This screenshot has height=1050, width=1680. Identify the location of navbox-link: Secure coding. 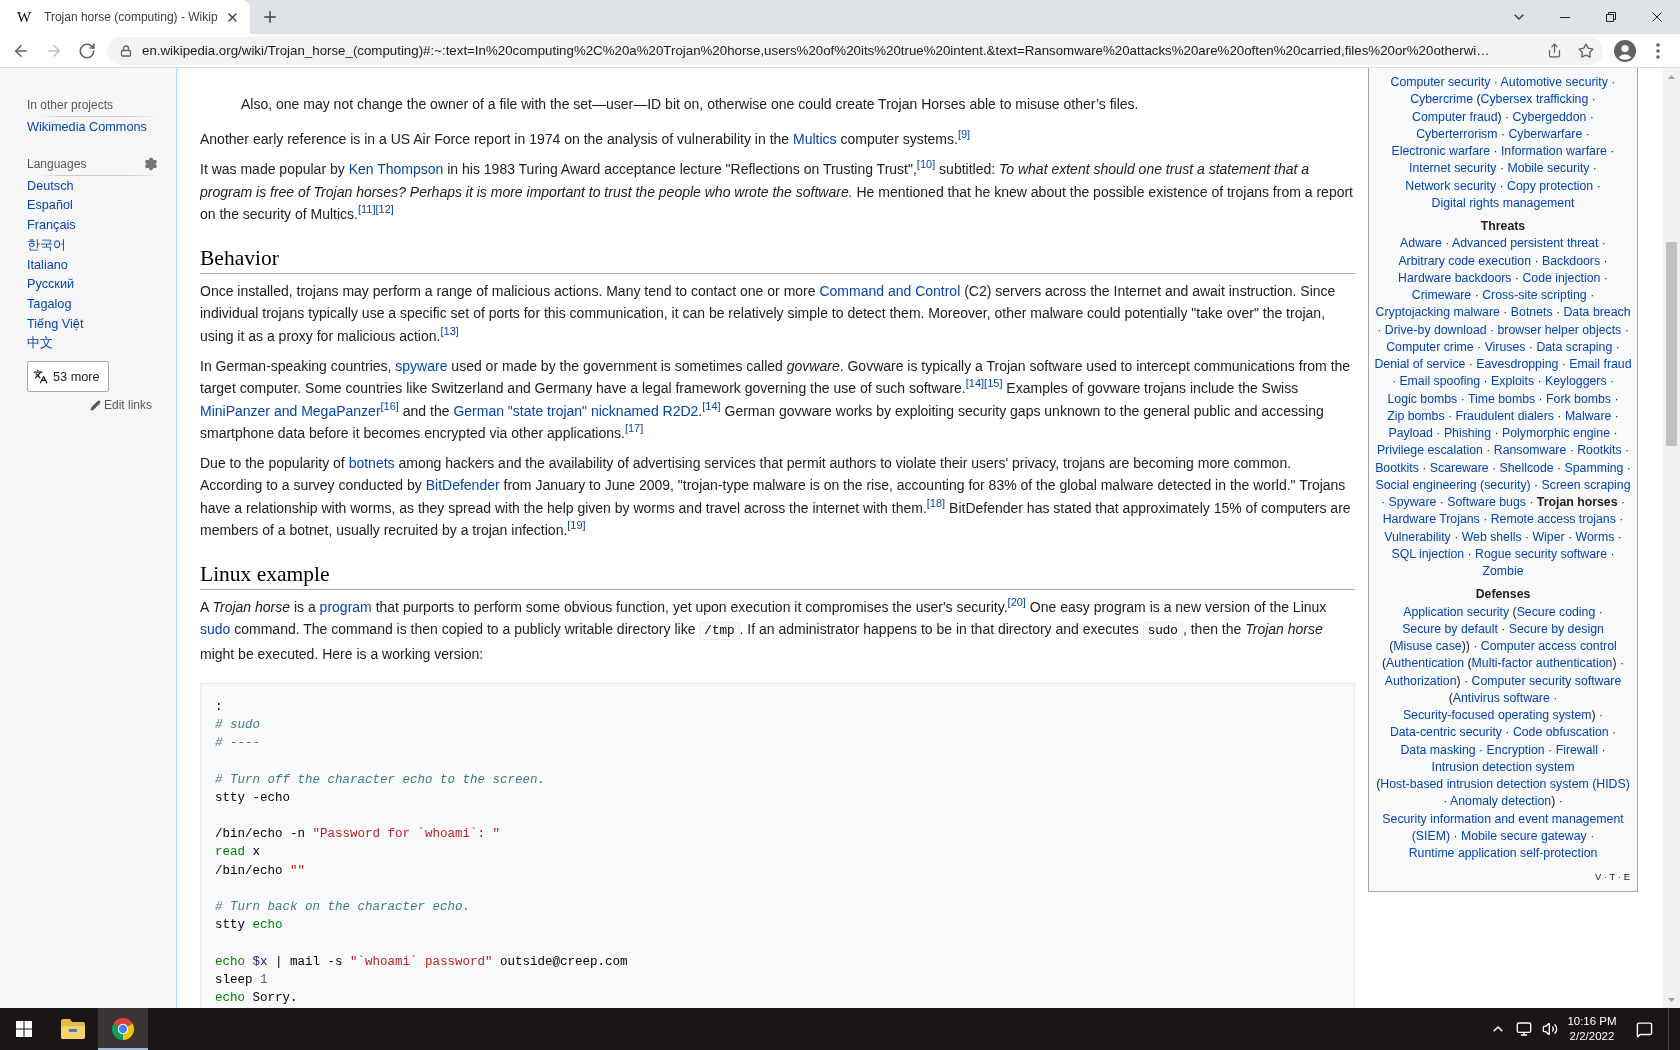
(1556, 611).